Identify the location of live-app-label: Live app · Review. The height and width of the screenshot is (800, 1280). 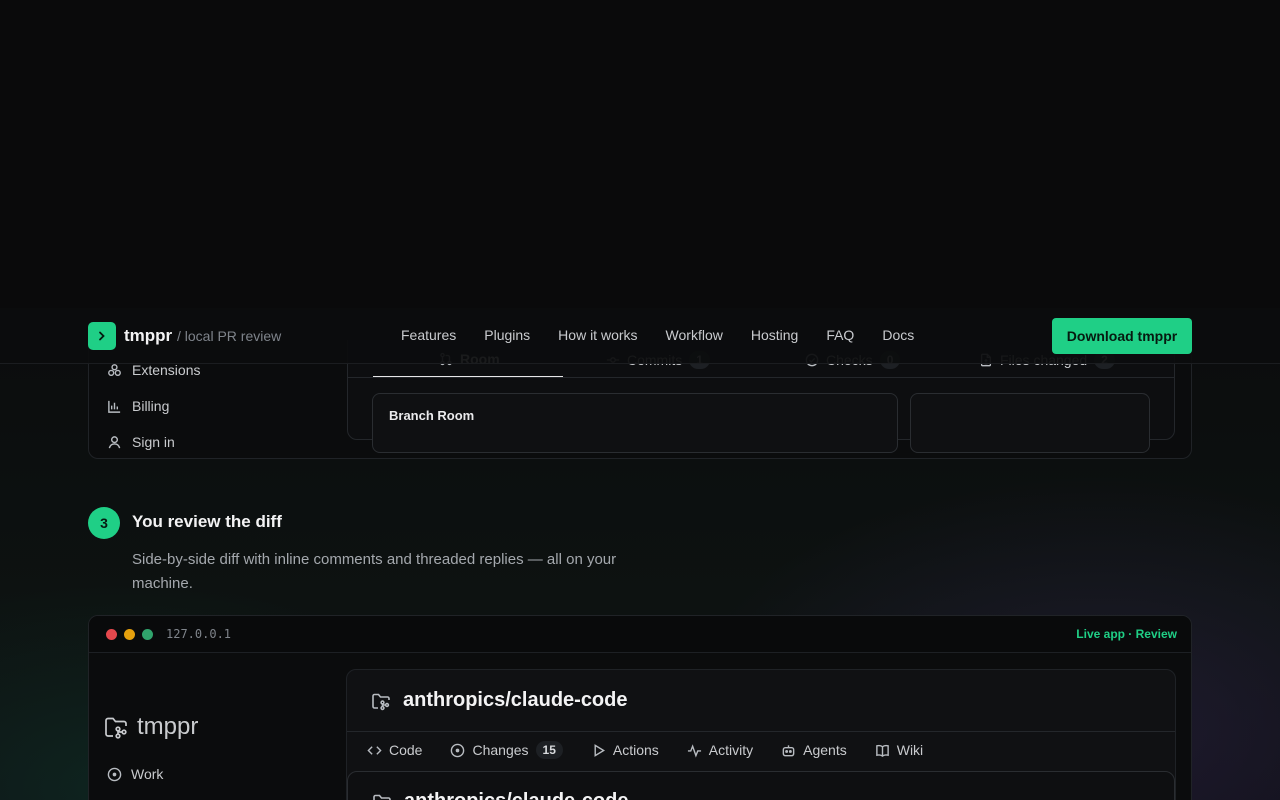
(1126, 634).